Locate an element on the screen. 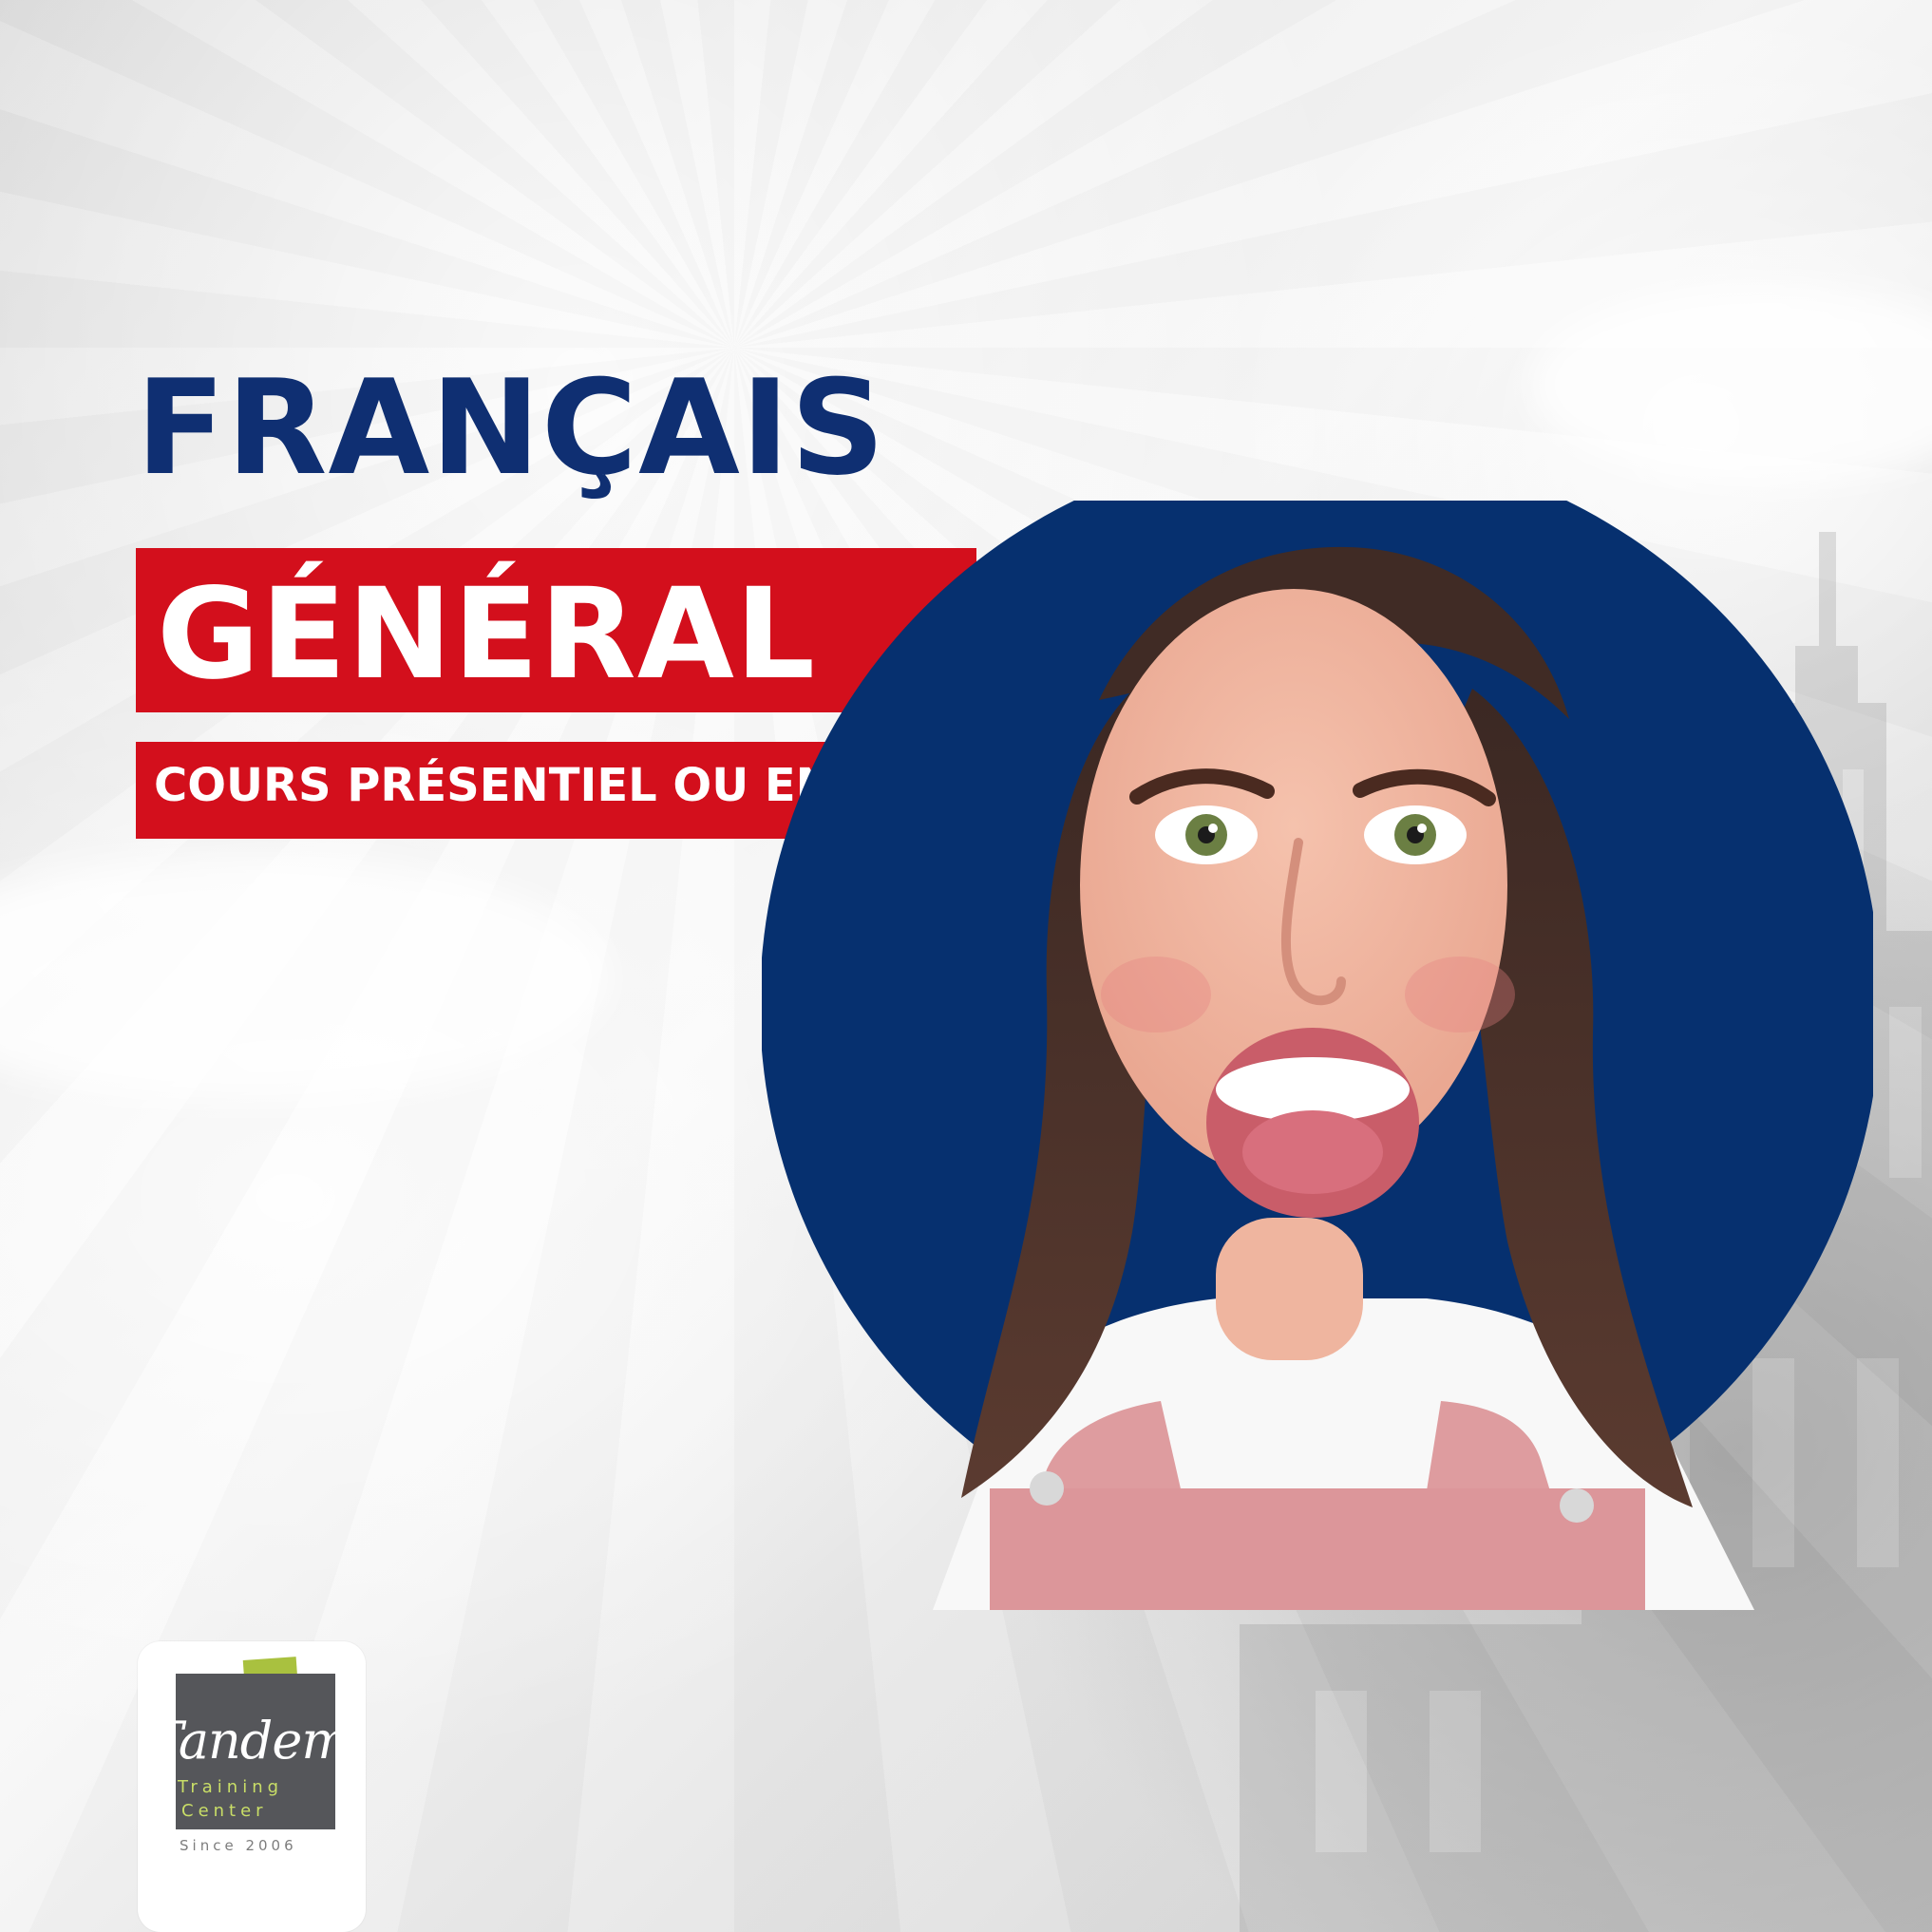 The width and height of the screenshot is (1932, 1932). tongue is located at coordinates (1312, 1152).